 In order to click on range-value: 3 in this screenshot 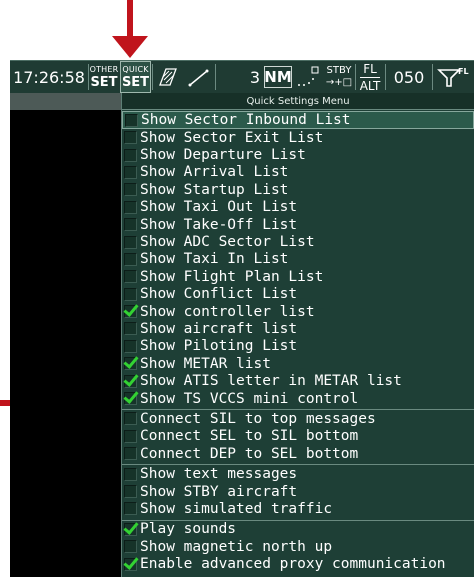, I will do `click(240, 77)`.